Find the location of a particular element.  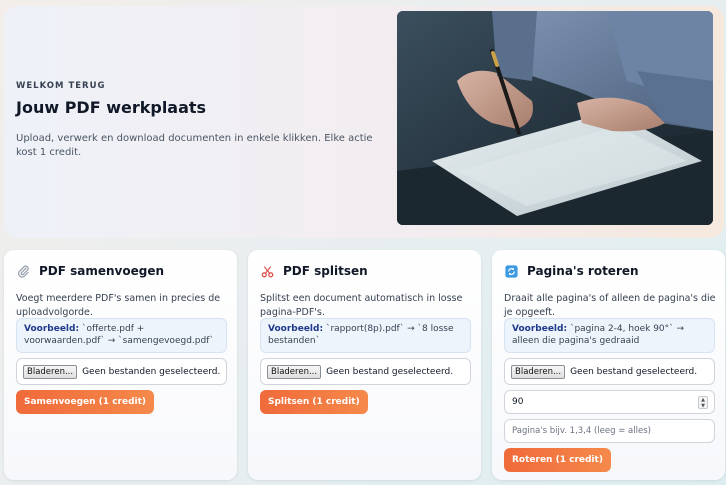

rotate-button: Roteren (1 credit) is located at coordinates (557, 460).